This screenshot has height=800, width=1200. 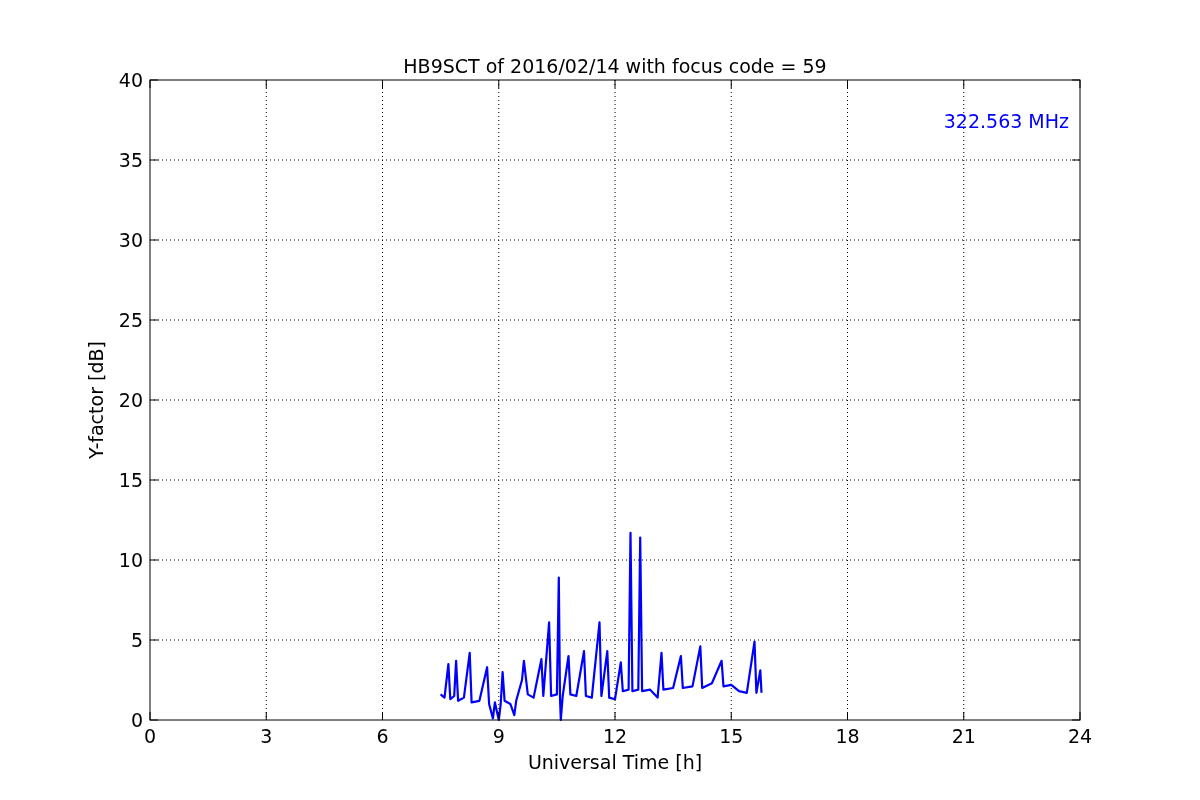 What do you see at coordinates (1080, 736) in the screenshot?
I see `x-tick-label: 24` at bounding box center [1080, 736].